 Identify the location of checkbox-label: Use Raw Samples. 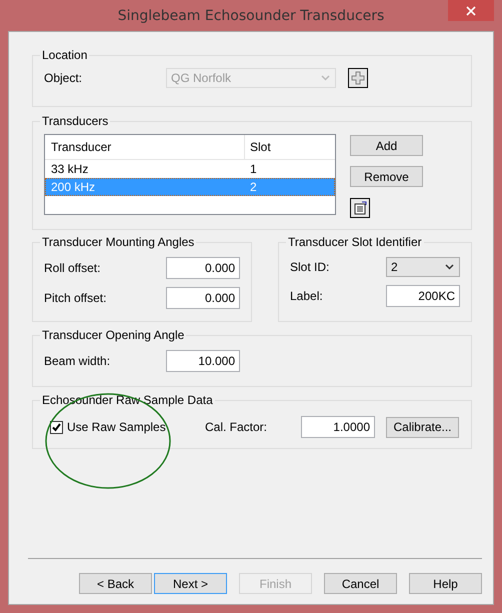
(136, 427).